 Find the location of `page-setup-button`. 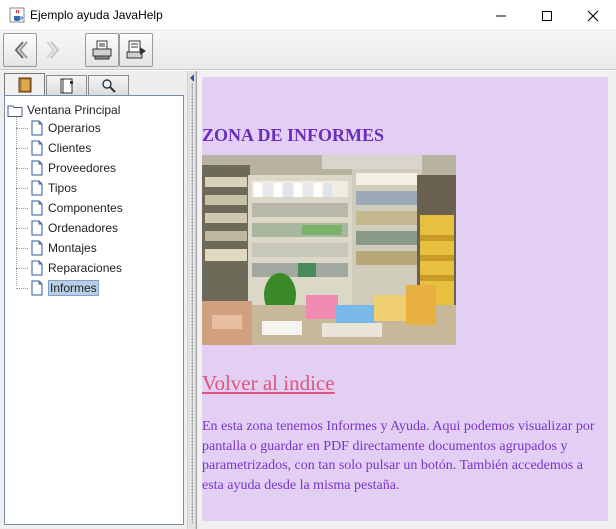

page-setup-button is located at coordinates (136, 50).